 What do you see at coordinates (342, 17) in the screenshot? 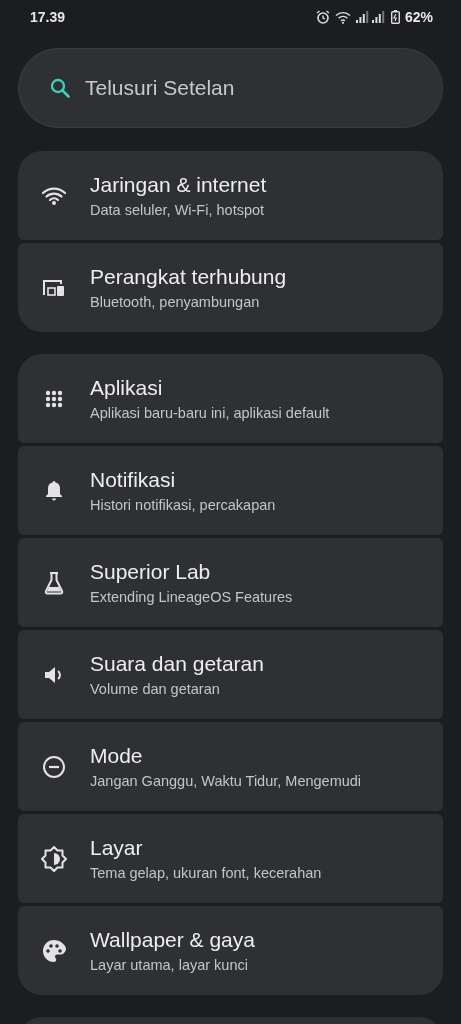
I see `wifi-signal-icon` at bounding box center [342, 17].